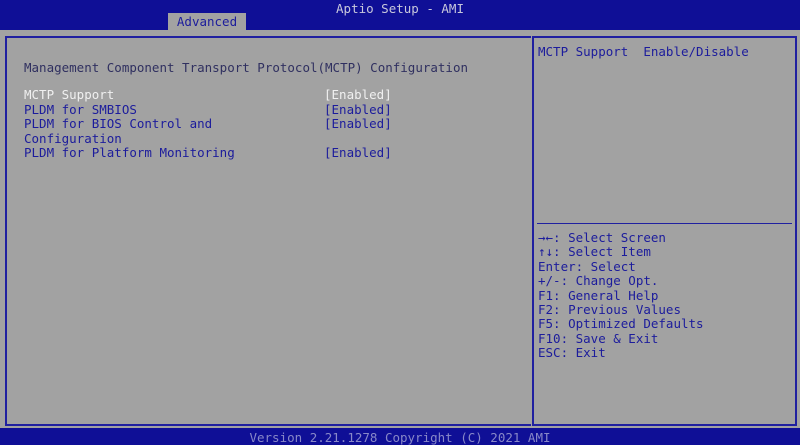 This screenshot has height=445, width=800. Describe the element at coordinates (598, 338) in the screenshot. I see `key-hint: F10: Save & Exit` at that location.